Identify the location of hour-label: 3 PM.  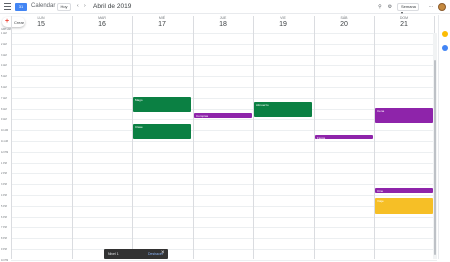
(4, 184).